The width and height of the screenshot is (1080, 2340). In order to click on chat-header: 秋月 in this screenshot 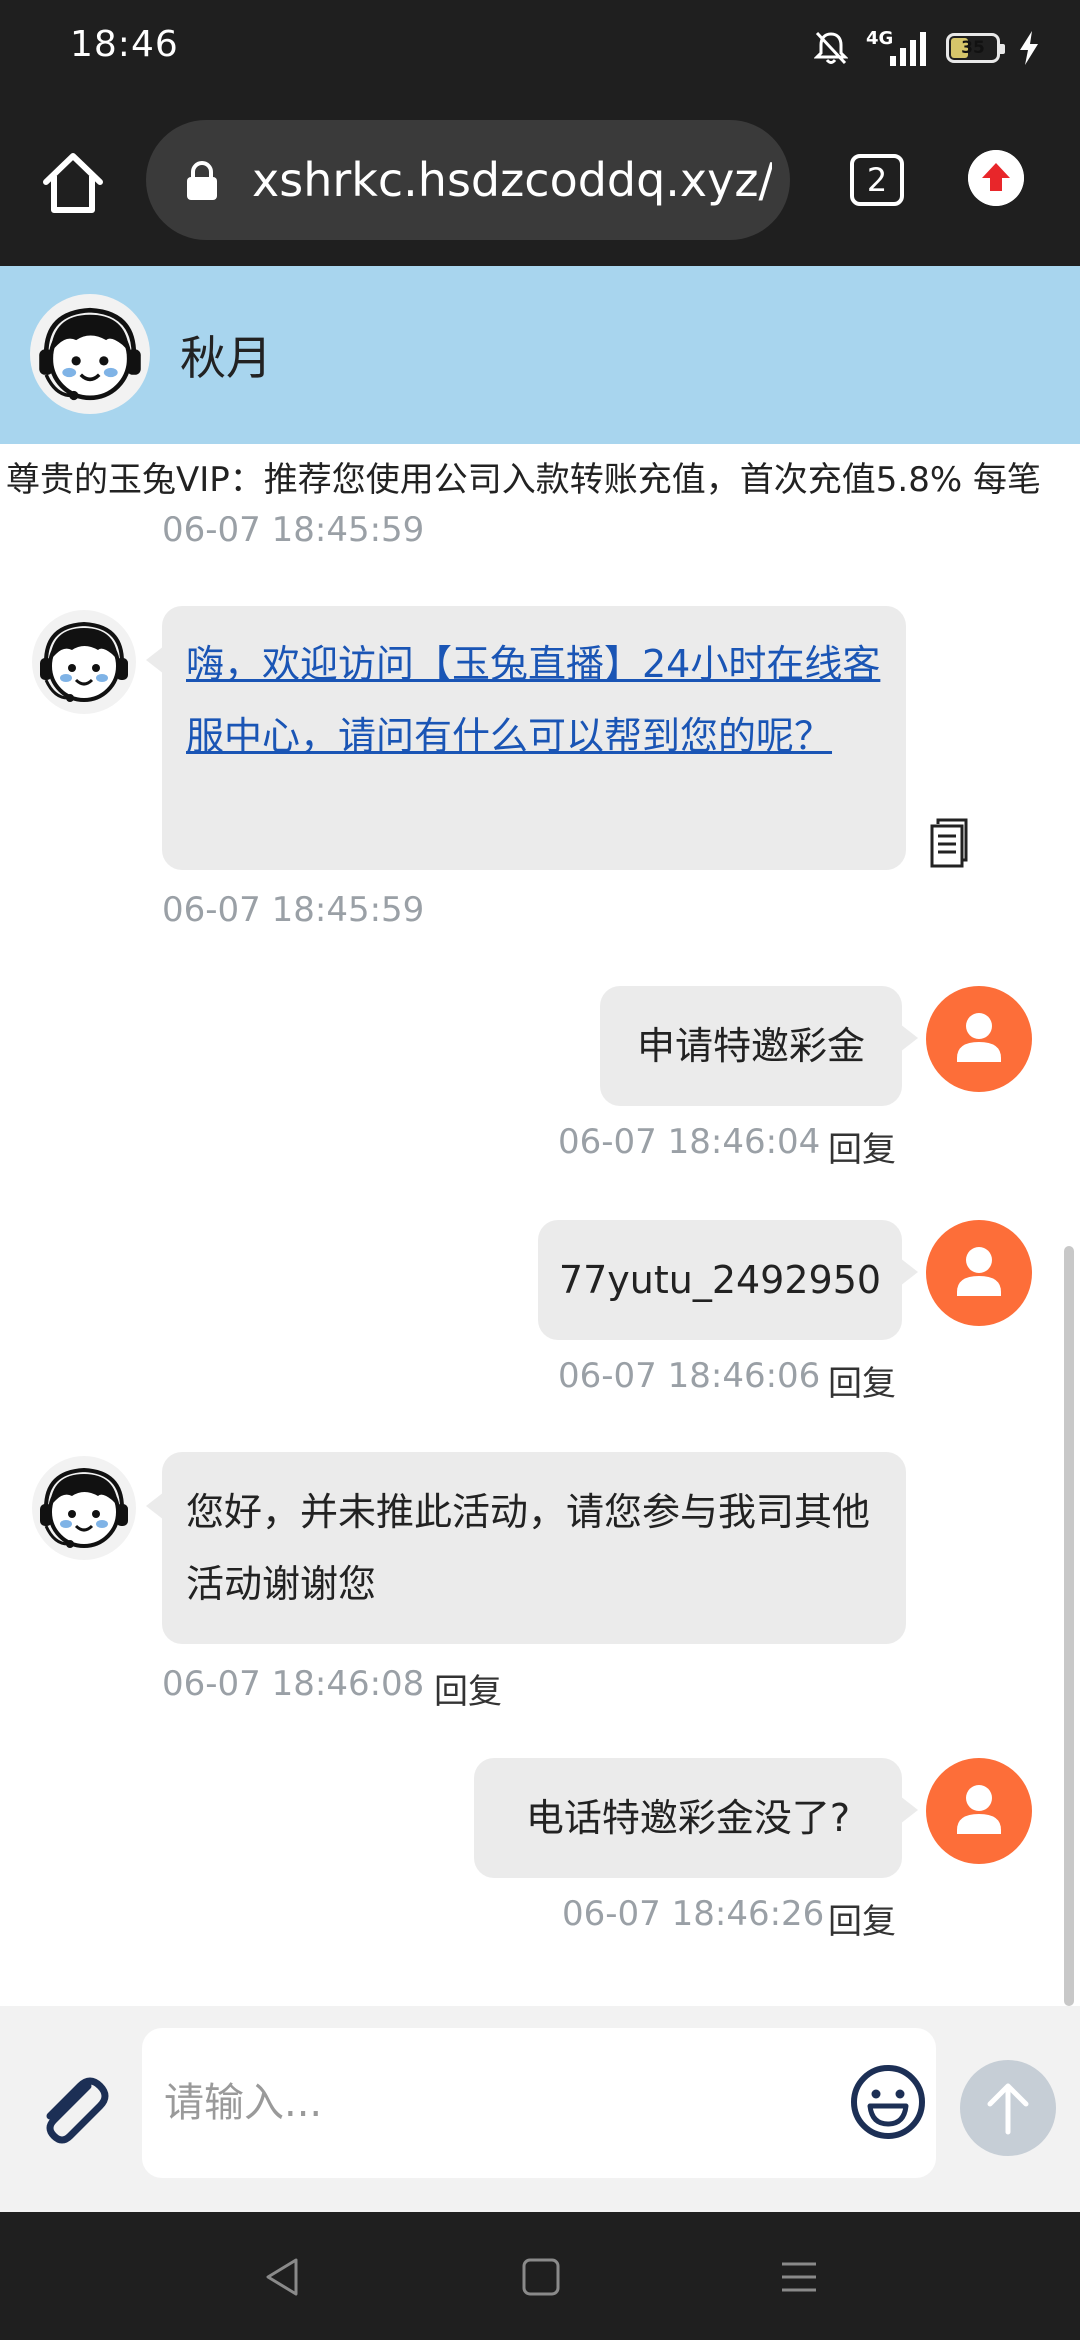, I will do `click(540, 355)`.